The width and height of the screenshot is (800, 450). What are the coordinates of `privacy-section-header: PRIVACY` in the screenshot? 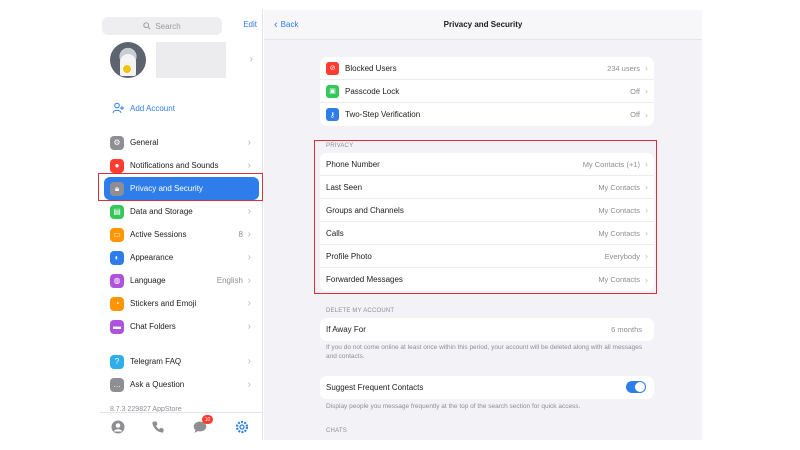 It's located at (340, 146).